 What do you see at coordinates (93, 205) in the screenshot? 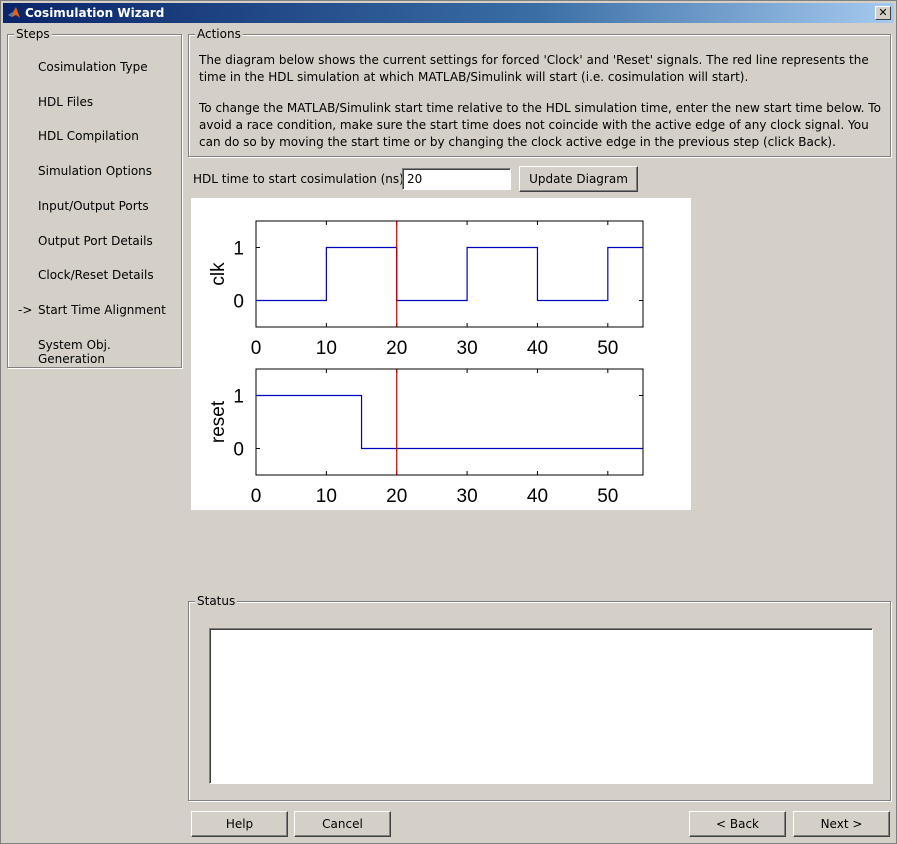
I see `step-item: Input/Output Ports` at bounding box center [93, 205].